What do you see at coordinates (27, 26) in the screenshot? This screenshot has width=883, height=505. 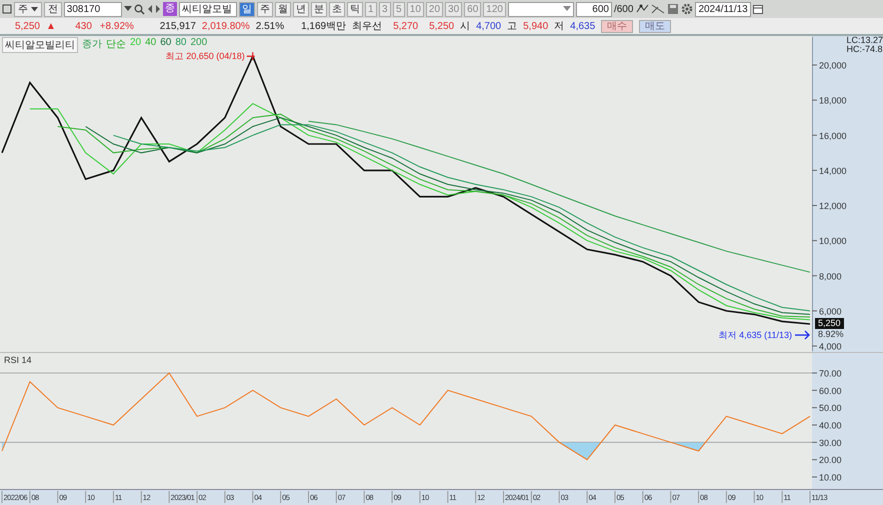 I see `price-value: 5,250` at bounding box center [27, 26].